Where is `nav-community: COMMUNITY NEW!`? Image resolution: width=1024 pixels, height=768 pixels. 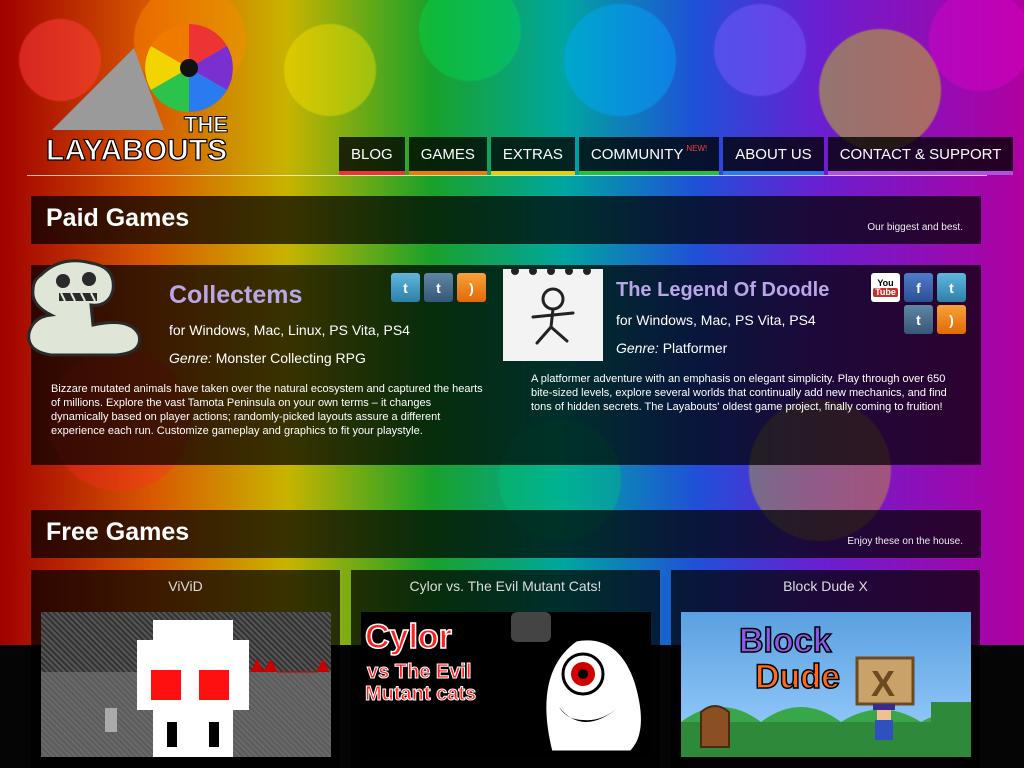
nav-community: COMMUNITY NEW! is located at coordinates (649, 156).